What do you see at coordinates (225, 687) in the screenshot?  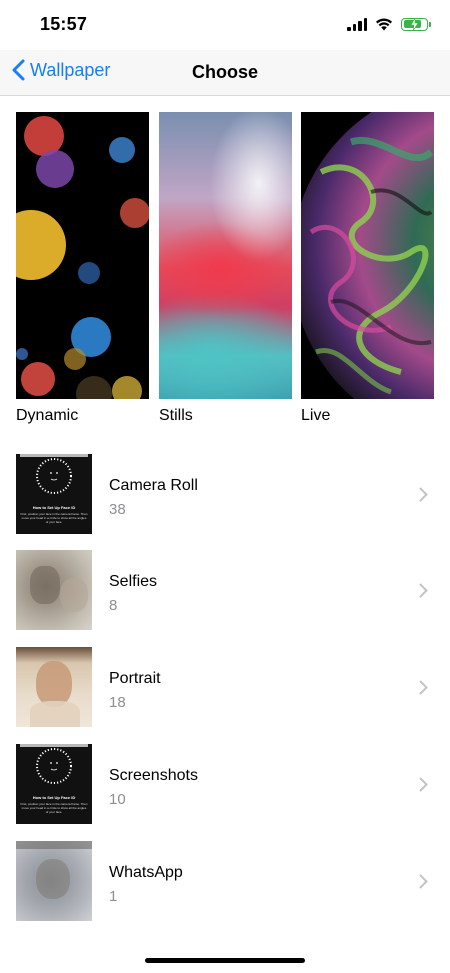 I see `album-portrait: Portrait 18` at bounding box center [225, 687].